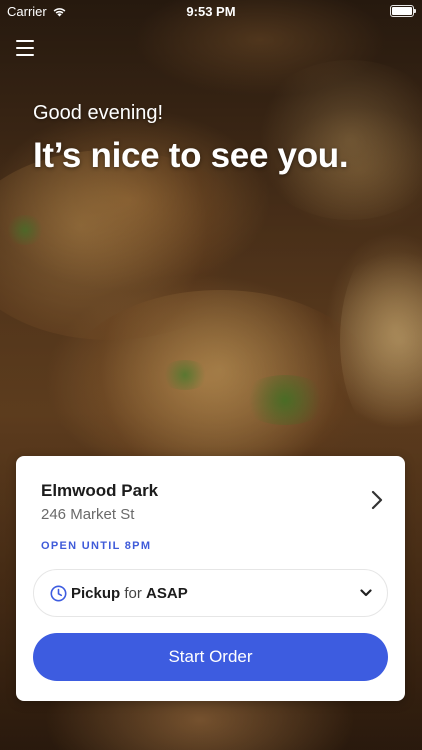 This screenshot has height=750, width=422. What do you see at coordinates (366, 593) in the screenshot?
I see `chevron-down-icon` at bounding box center [366, 593].